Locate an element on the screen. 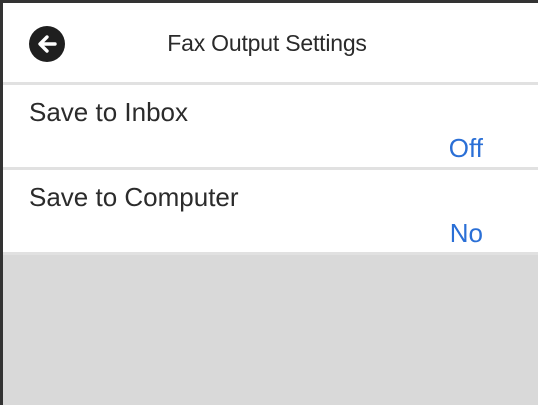  setting-value: Off is located at coordinates (465, 148).